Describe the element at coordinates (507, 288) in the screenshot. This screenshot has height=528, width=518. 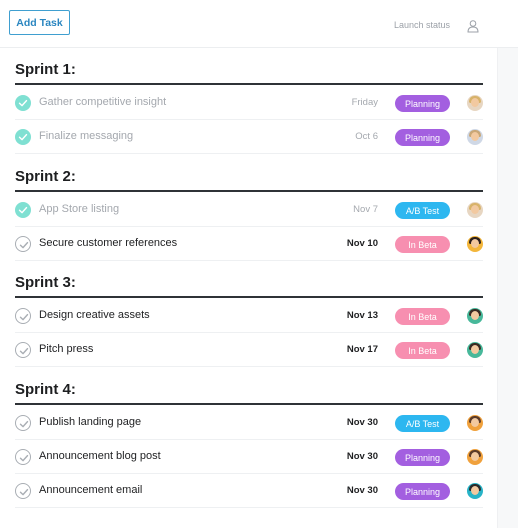
I see `right-scroll-strip` at that location.